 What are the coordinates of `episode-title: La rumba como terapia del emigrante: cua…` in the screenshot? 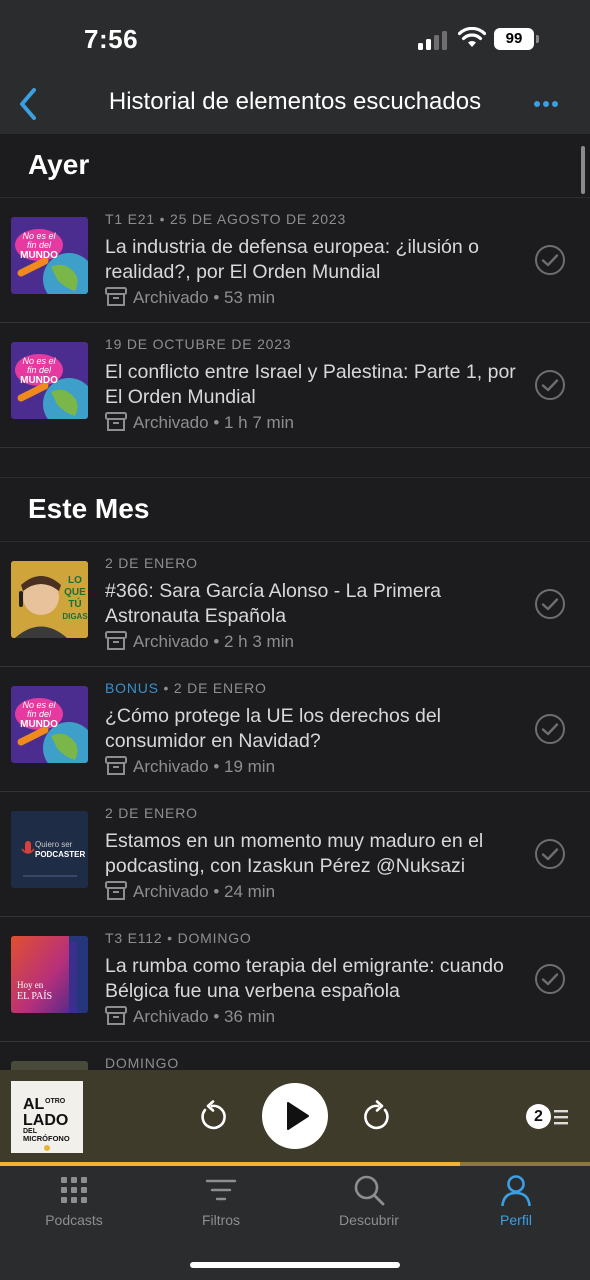 It's located at (304, 978).